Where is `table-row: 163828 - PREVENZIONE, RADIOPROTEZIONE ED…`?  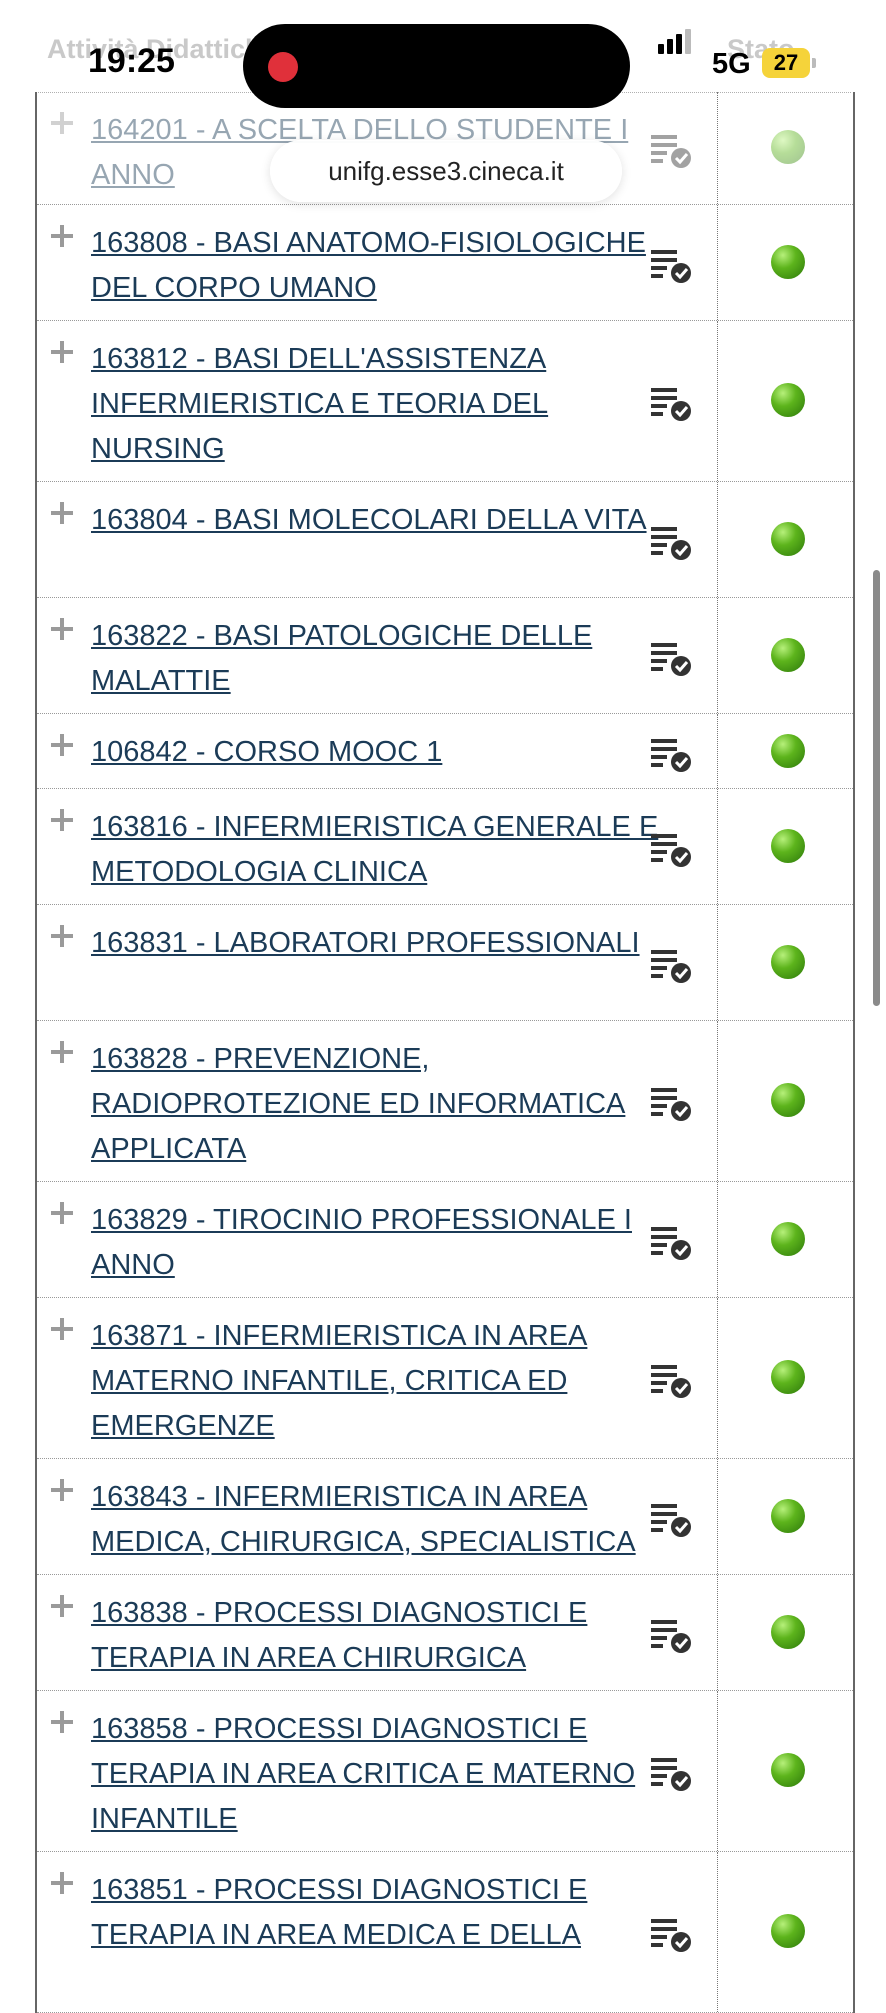
table-row: 163828 - PREVENZIONE, RADIOPROTEZIONE ED… is located at coordinates (445, 1101).